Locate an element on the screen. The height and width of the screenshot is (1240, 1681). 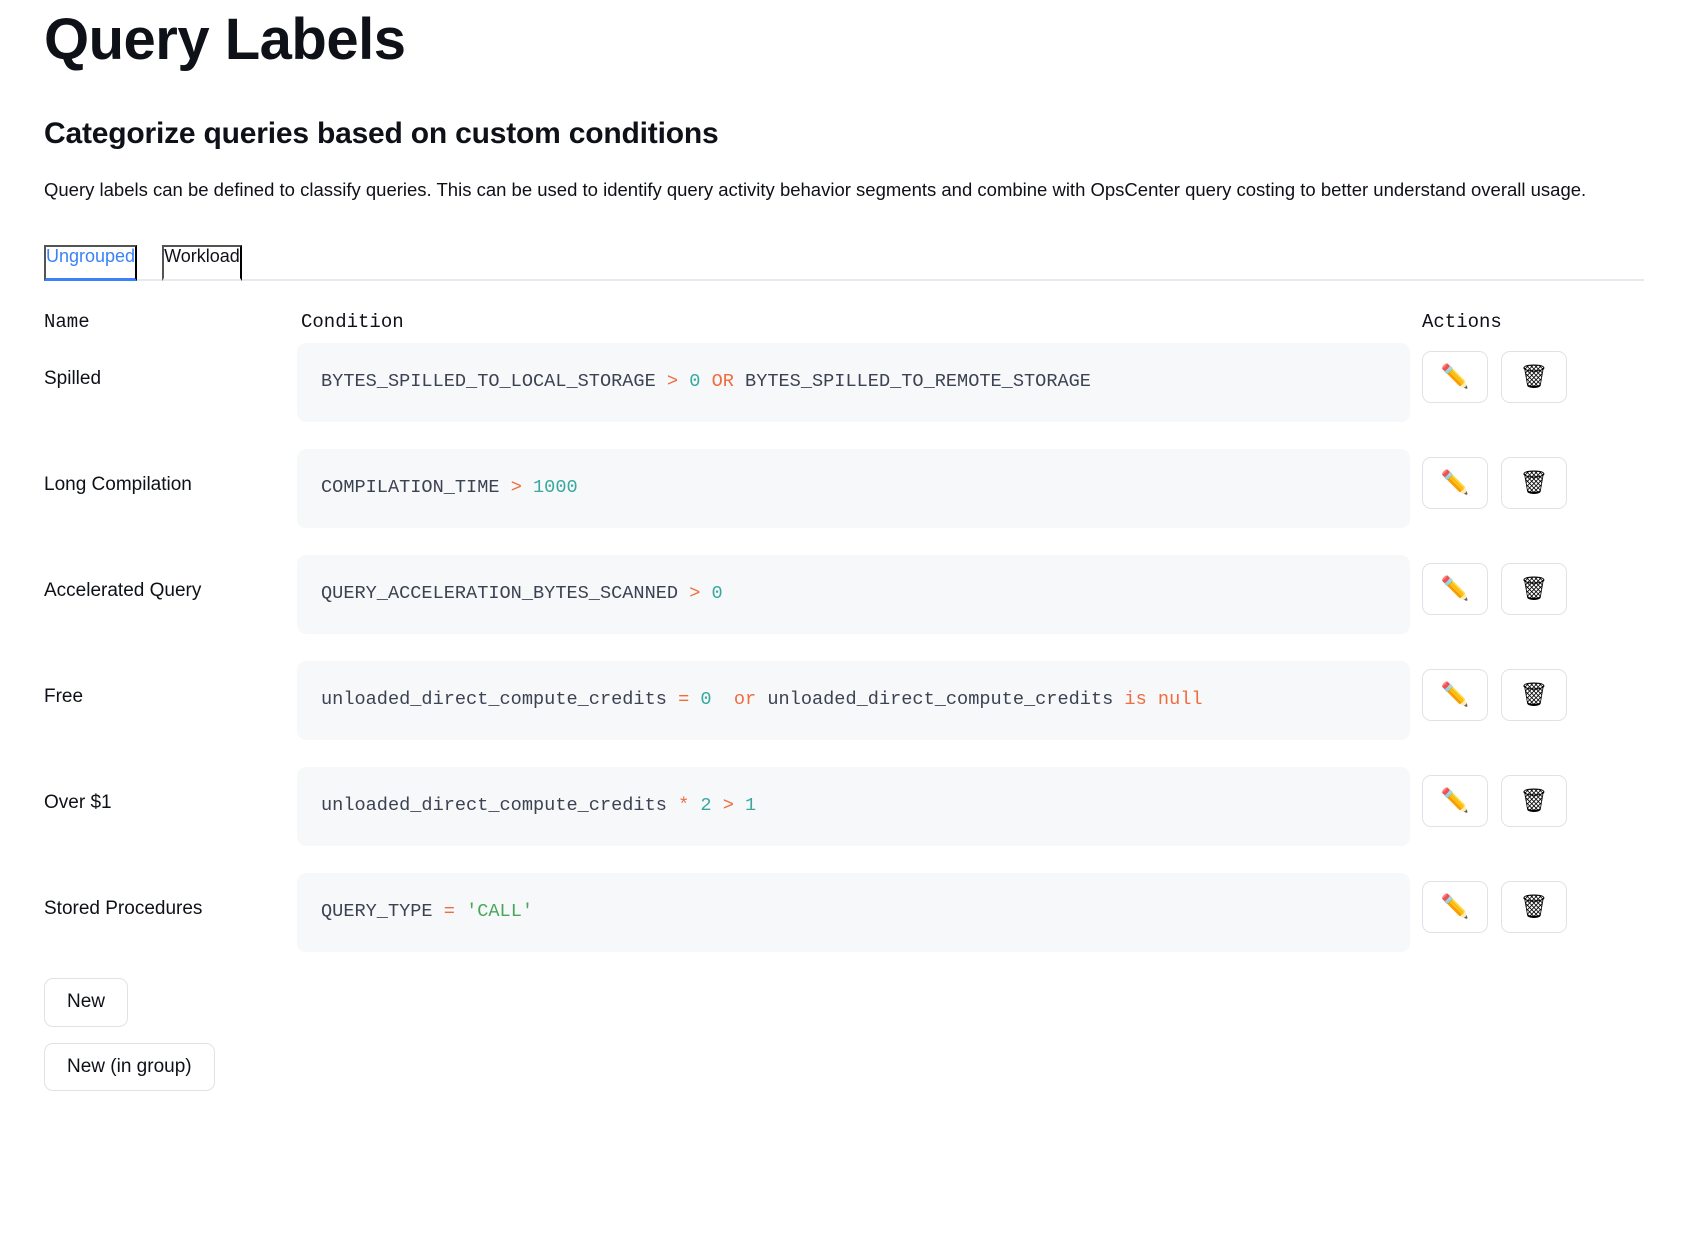
bottom-button-group: New New (in group) is located at coordinates (840, 1034).